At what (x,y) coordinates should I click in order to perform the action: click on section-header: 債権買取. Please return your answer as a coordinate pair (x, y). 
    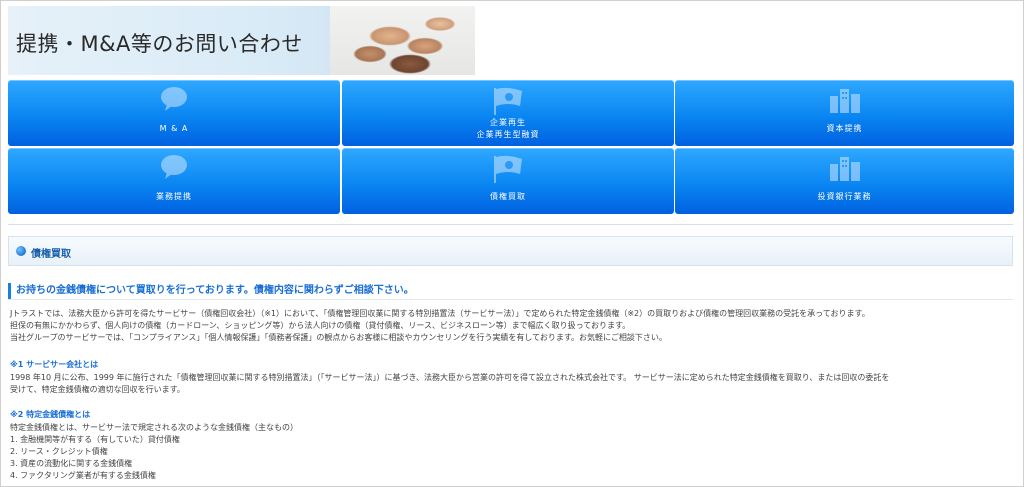
    Looking at the image, I should click on (510, 251).